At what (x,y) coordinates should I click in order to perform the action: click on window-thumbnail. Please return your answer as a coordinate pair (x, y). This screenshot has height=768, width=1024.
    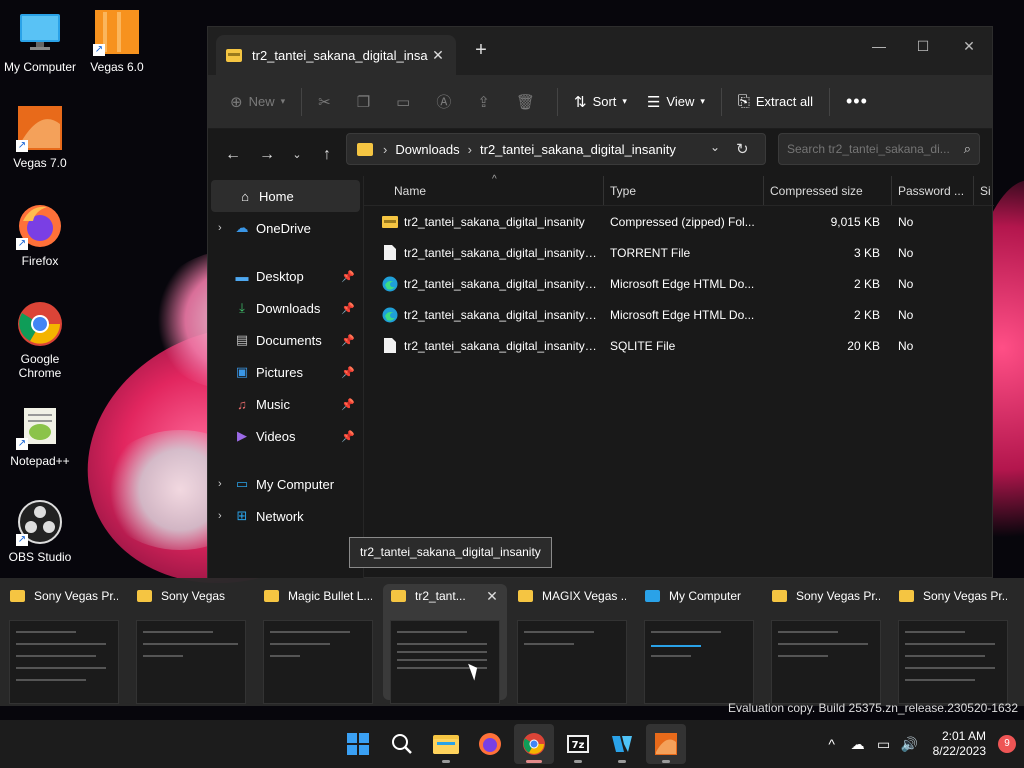
    Looking at the image, I should click on (445, 662).